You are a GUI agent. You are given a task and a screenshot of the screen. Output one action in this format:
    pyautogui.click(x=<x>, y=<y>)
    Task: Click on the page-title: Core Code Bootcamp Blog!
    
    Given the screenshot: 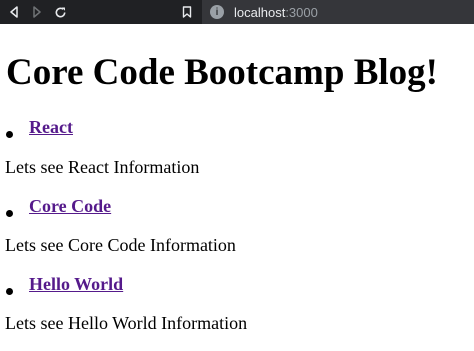 What is the action you would take?
    pyautogui.click(x=222, y=72)
    